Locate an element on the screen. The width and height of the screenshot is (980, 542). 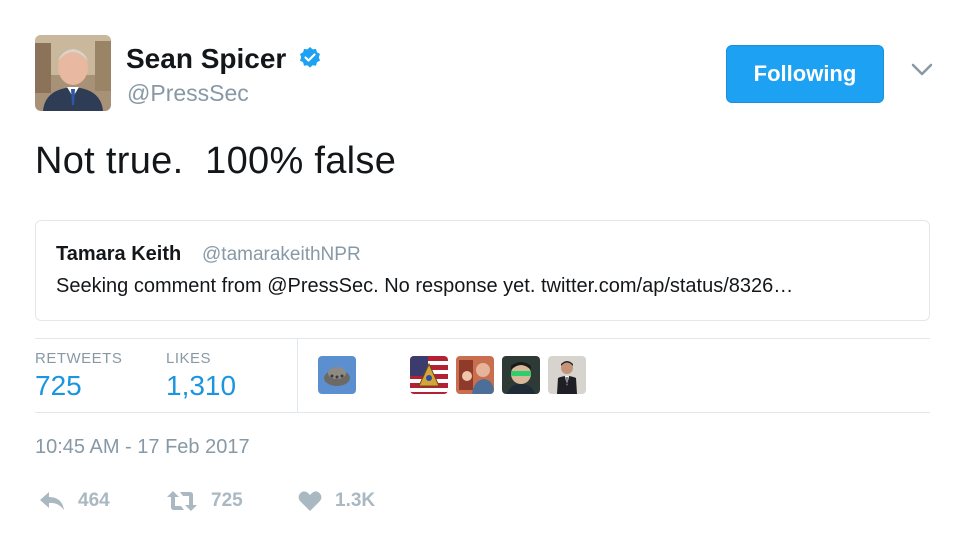
retweets-stat-value: 725 is located at coordinates (58, 385).